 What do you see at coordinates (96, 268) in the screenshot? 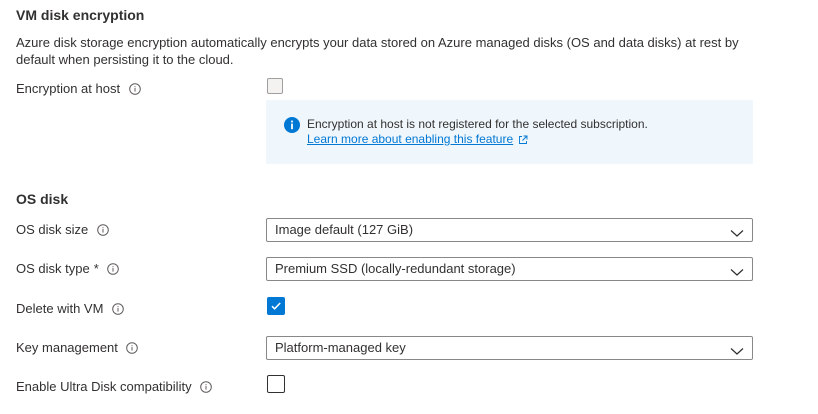
I see `required-marker: *` at bounding box center [96, 268].